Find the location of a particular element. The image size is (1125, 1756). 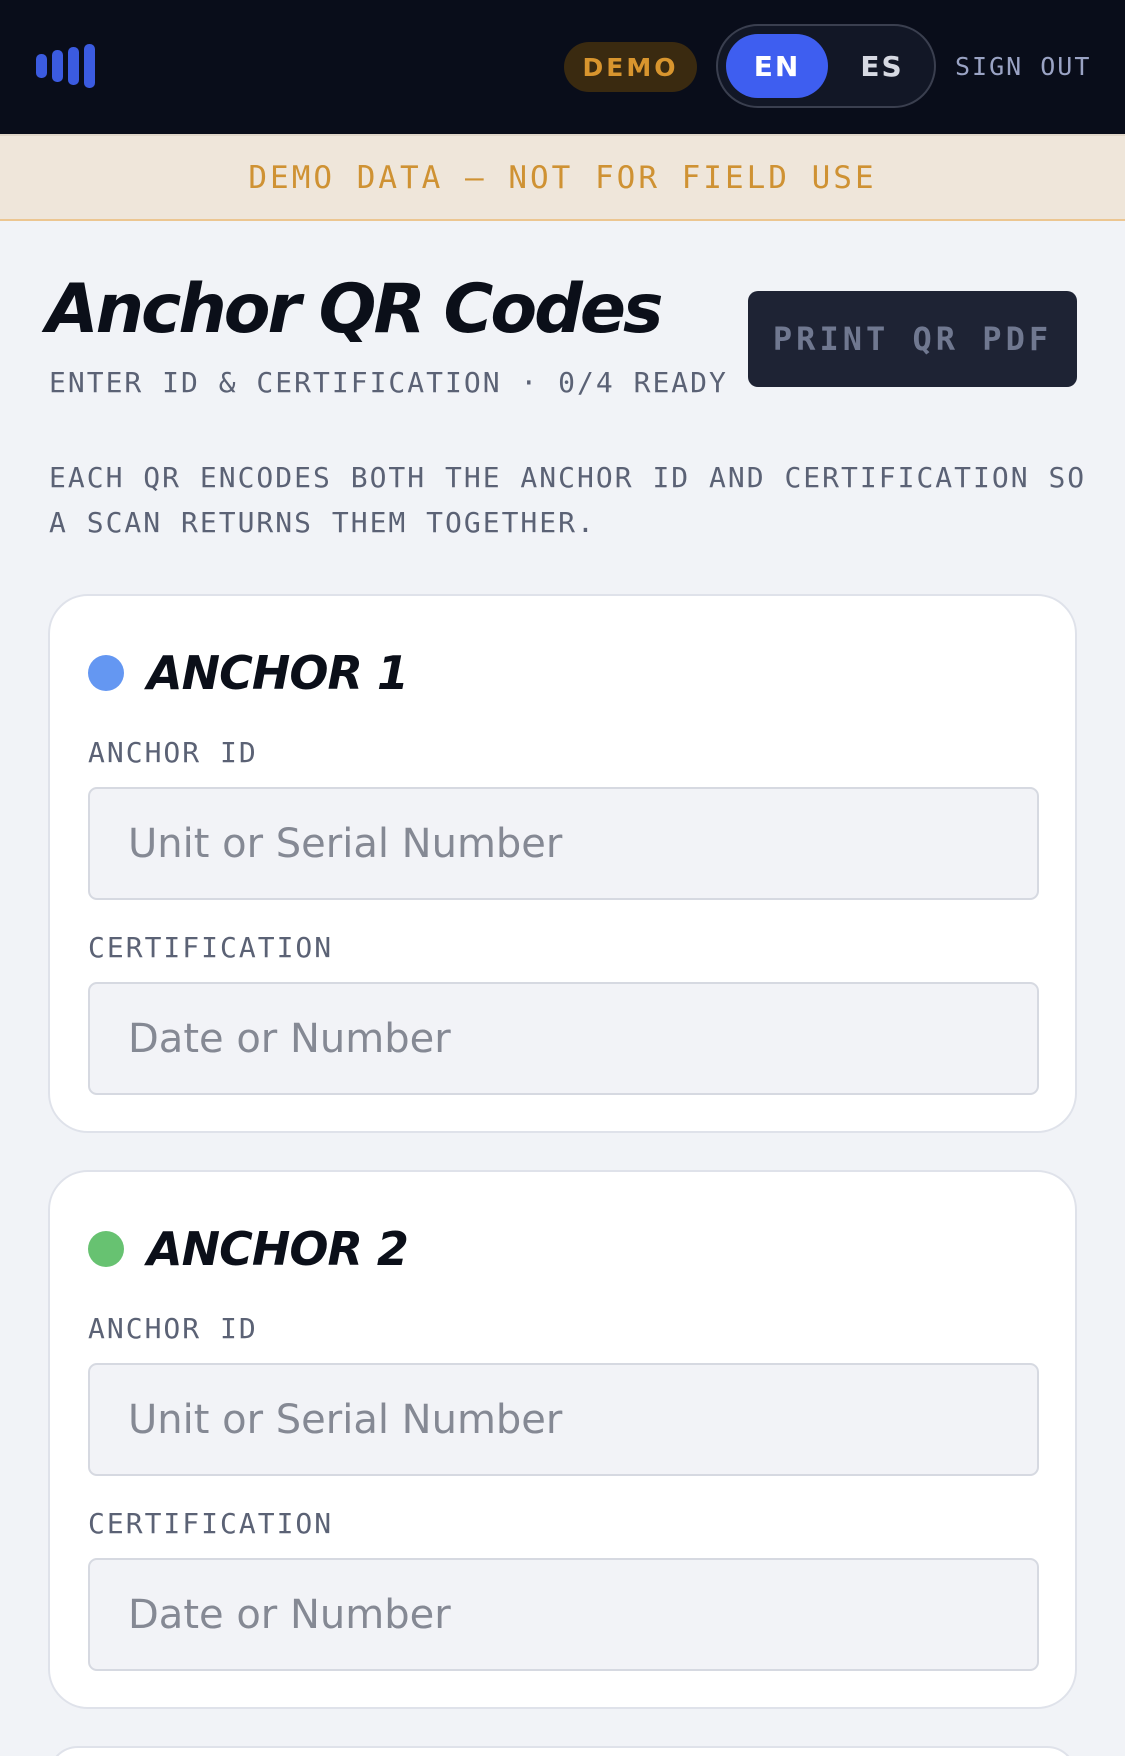

sign-out-link: SIGN OUT is located at coordinates (1023, 66).